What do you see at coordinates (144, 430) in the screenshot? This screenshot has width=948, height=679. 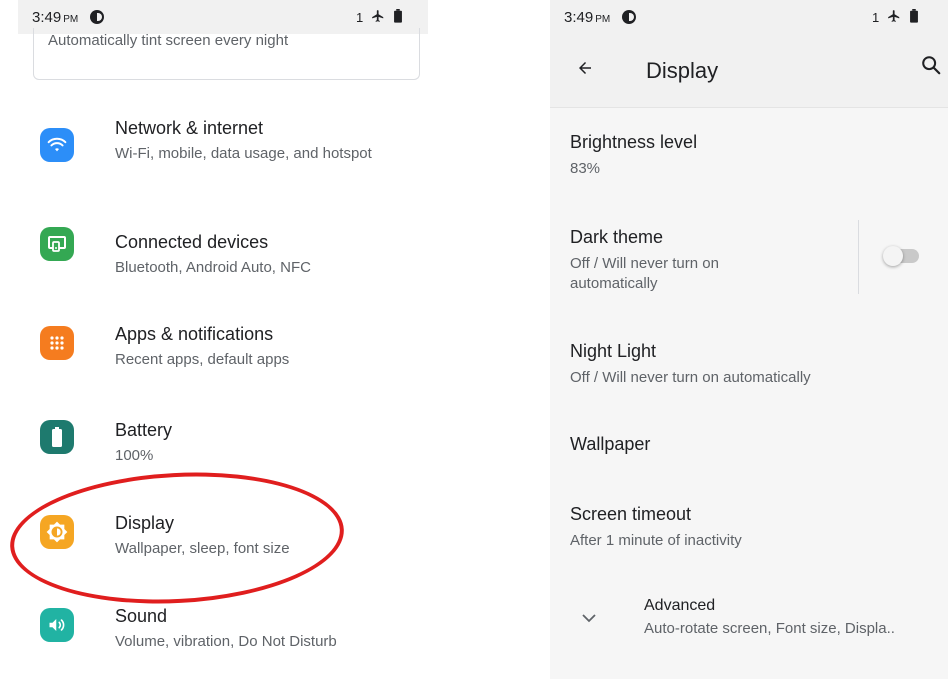 I see `item-title: Battery` at bounding box center [144, 430].